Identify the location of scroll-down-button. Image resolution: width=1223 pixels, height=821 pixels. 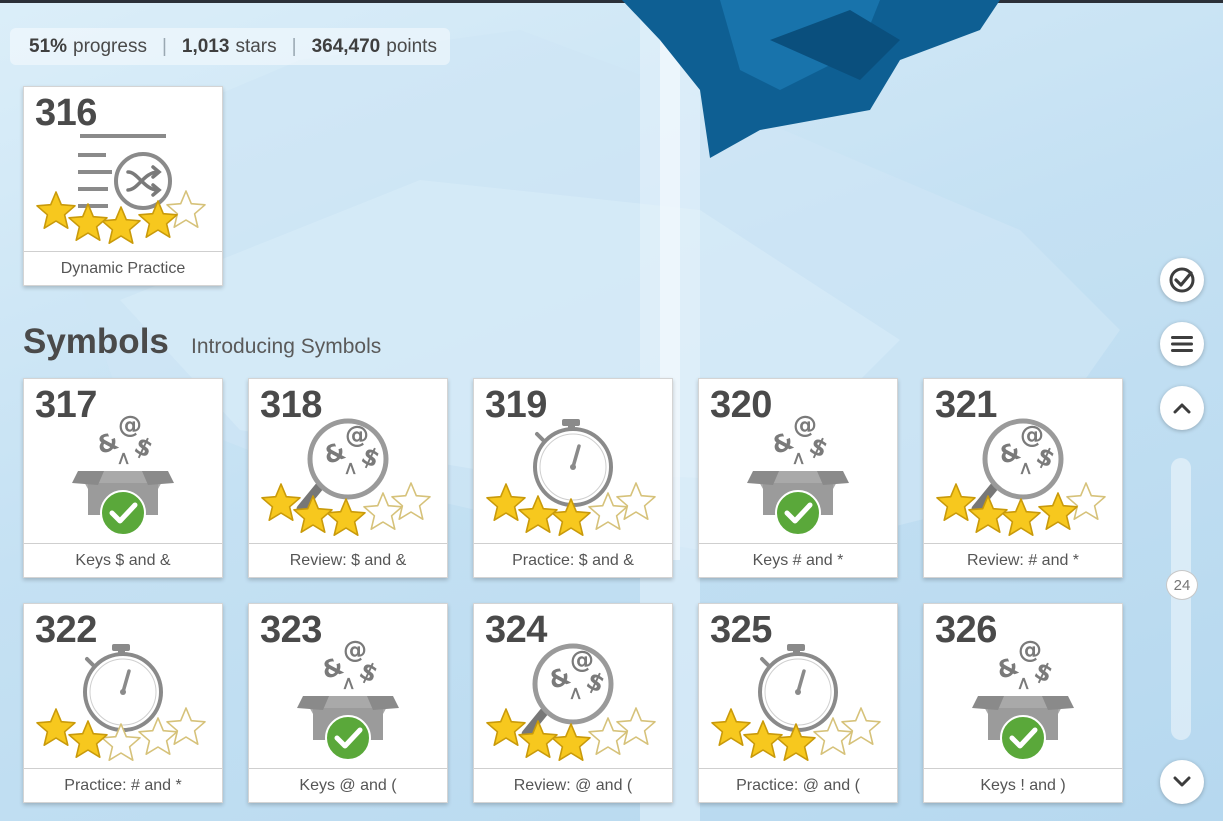
(1182, 782).